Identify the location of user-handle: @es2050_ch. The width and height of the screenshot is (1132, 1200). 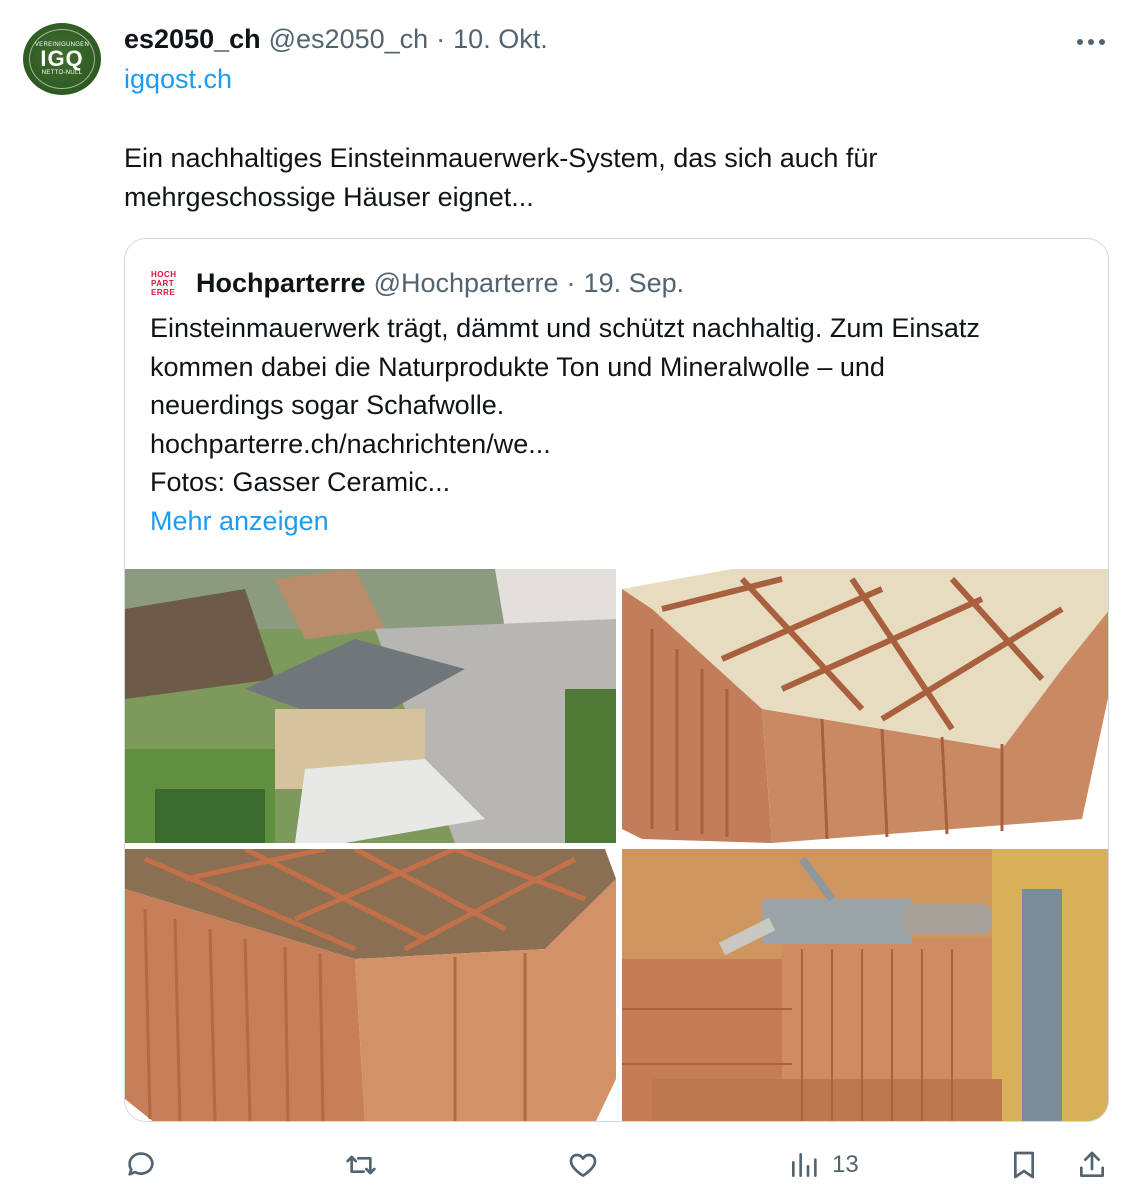
(349, 39).